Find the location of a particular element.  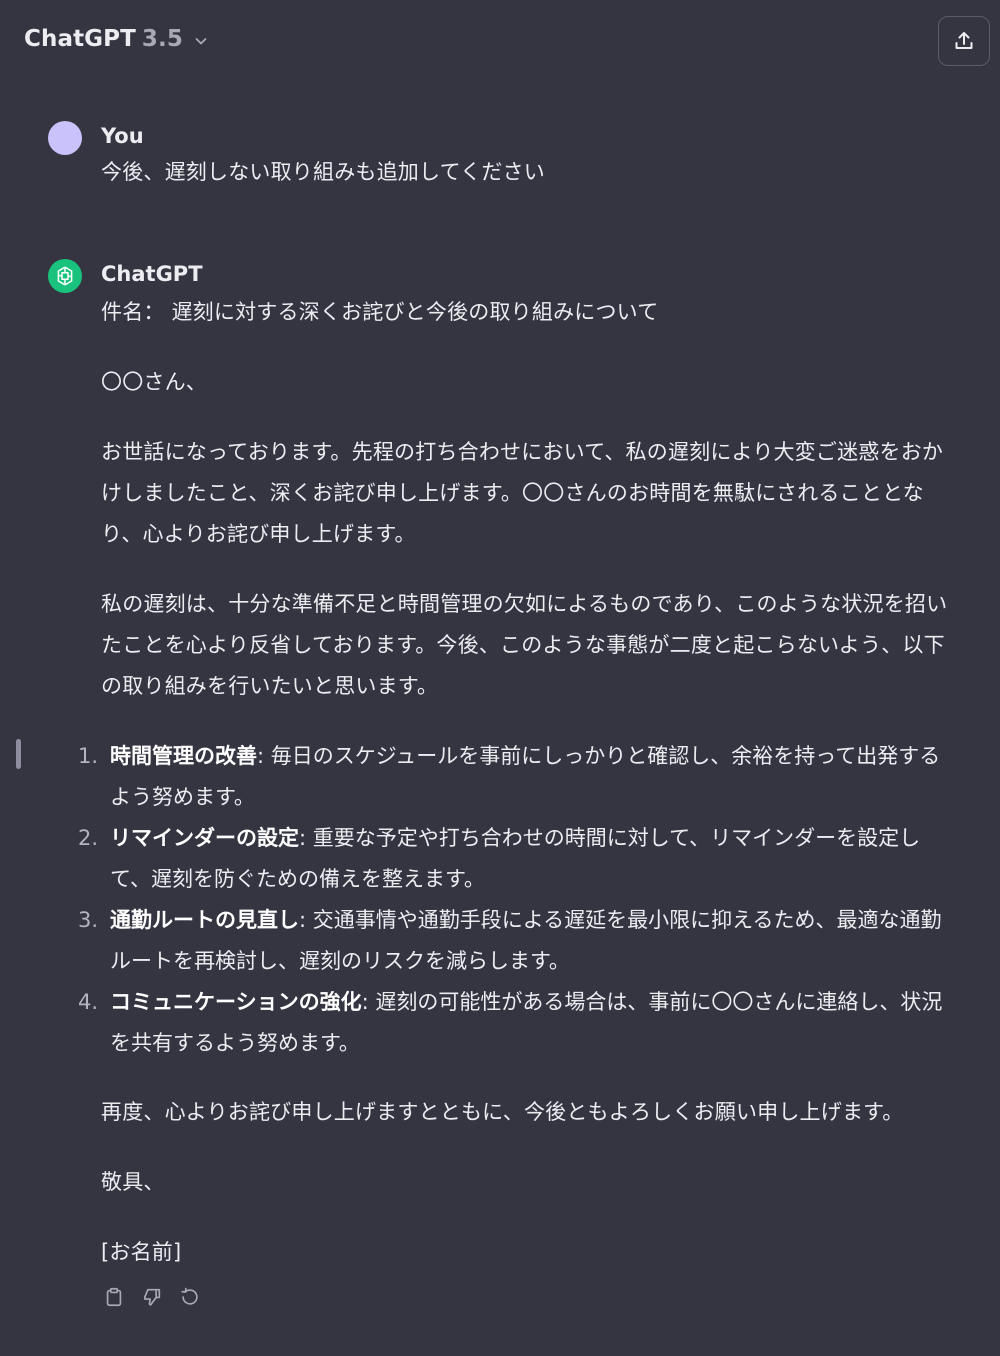

list-number: 2. is located at coordinates (88, 838).